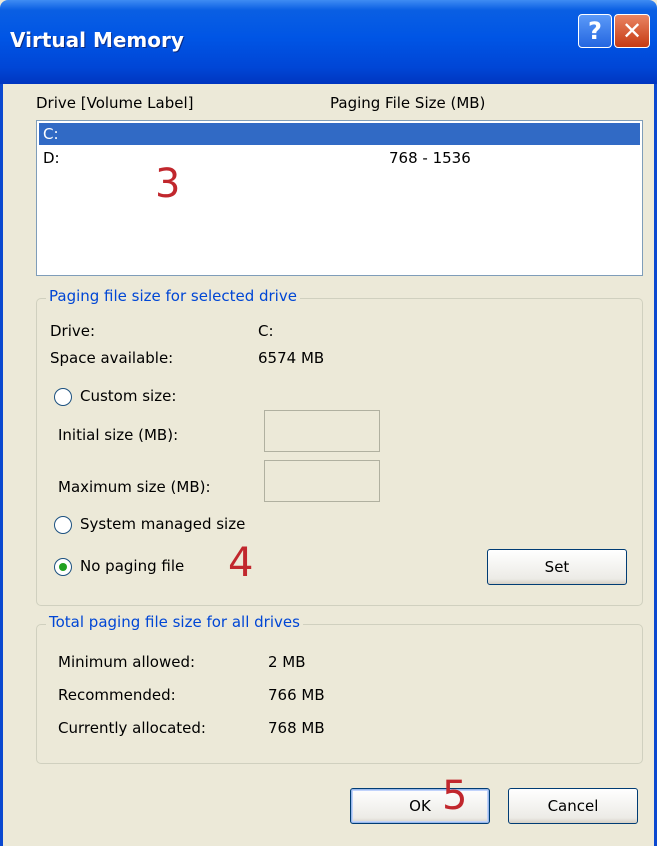 This screenshot has height=846, width=657. Describe the element at coordinates (132, 566) in the screenshot. I see `no-paging-file-label: No paging file` at that location.